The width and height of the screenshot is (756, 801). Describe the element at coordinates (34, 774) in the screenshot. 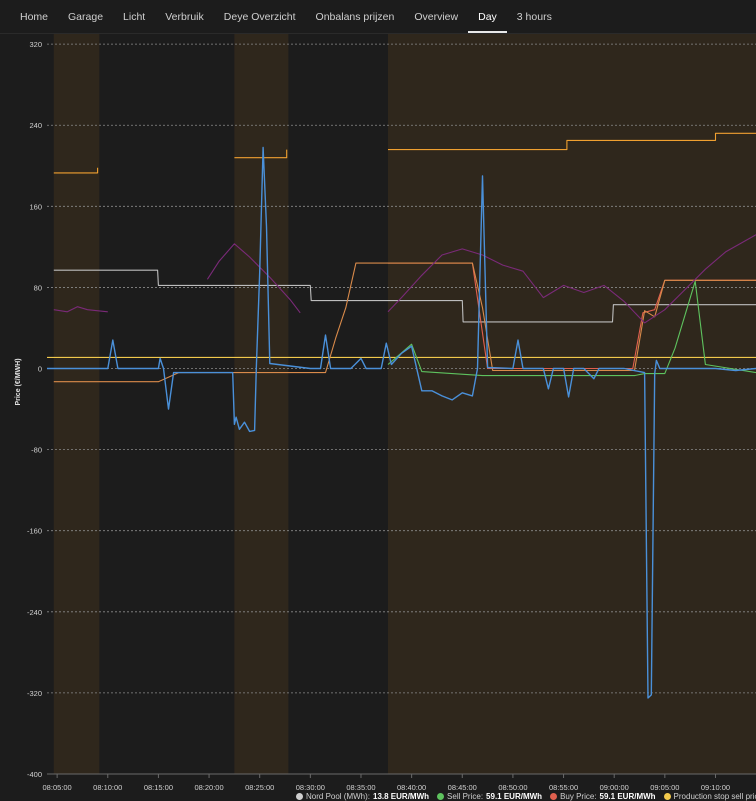

I see `y-tick-label: -400` at that location.